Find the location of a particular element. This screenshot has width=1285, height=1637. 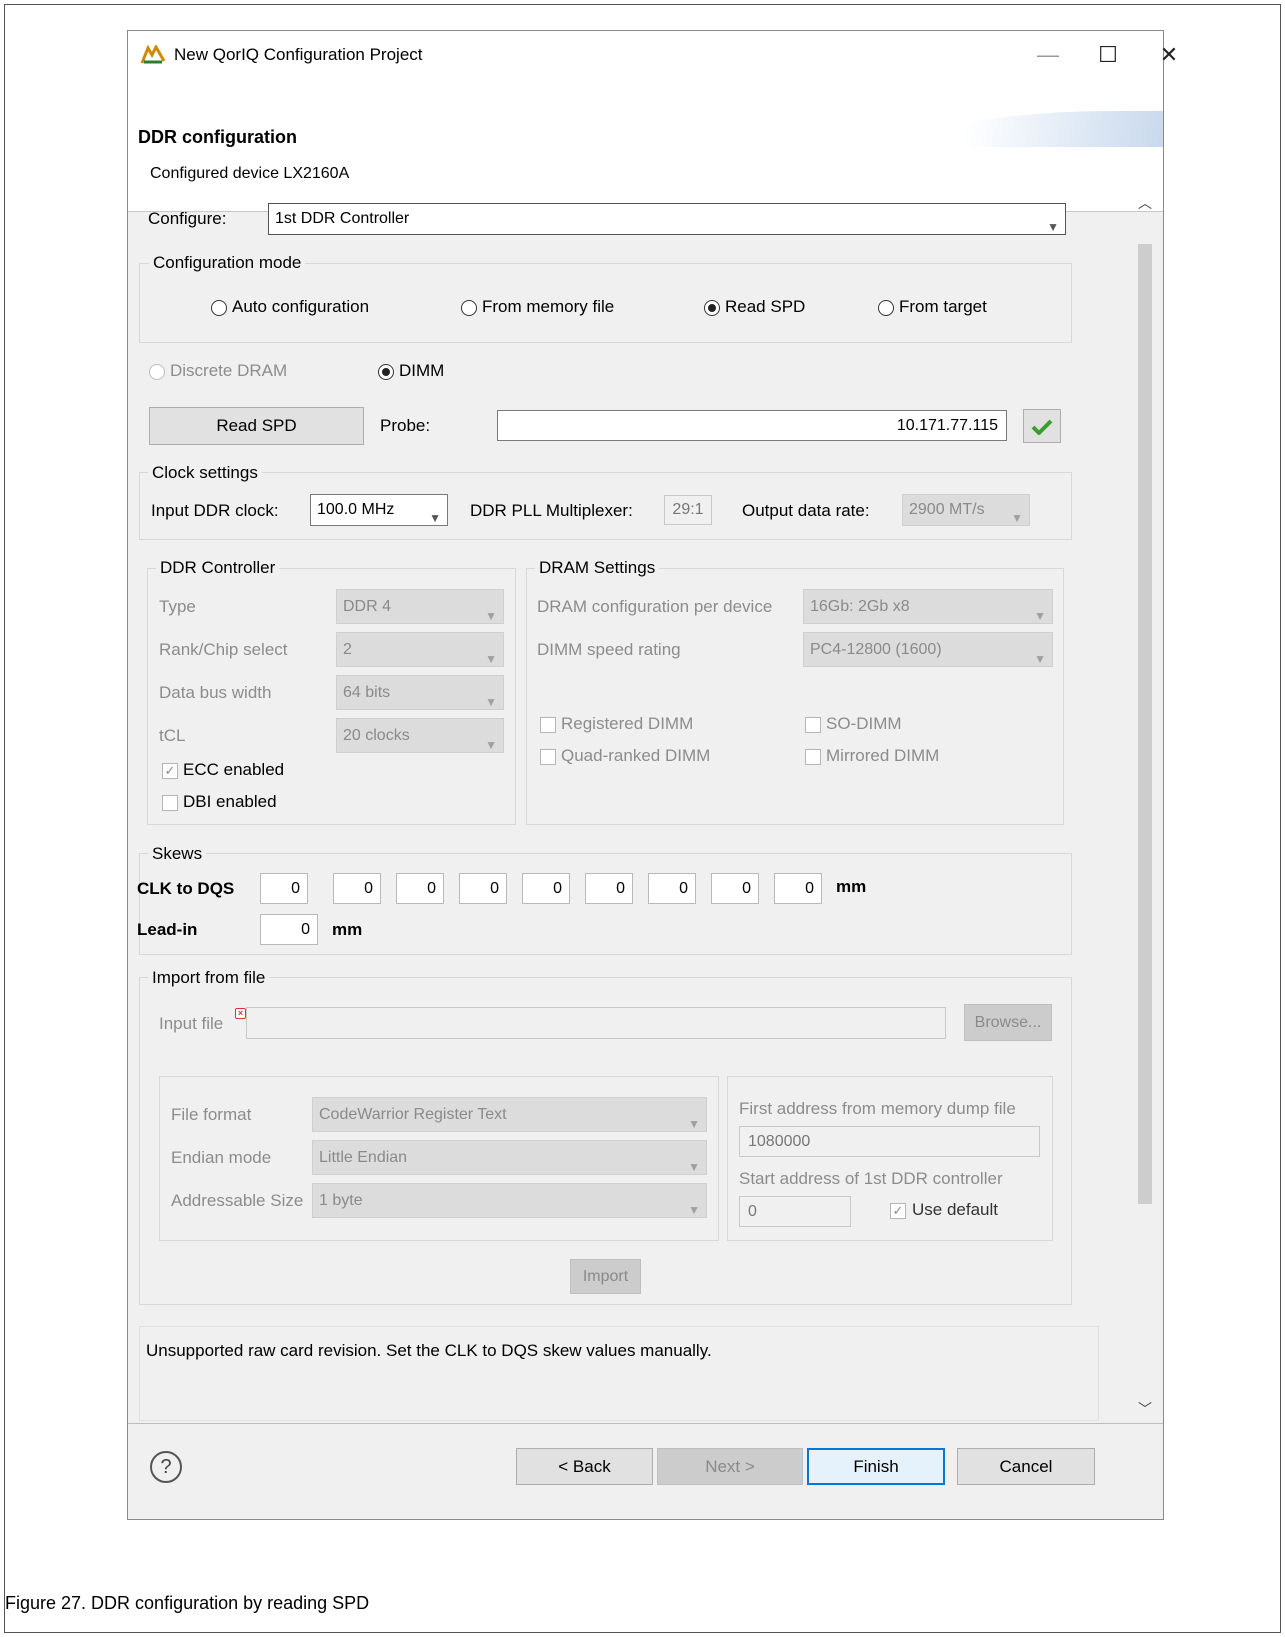

read-spd-button: Read SPD is located at coordinates (256, 426).